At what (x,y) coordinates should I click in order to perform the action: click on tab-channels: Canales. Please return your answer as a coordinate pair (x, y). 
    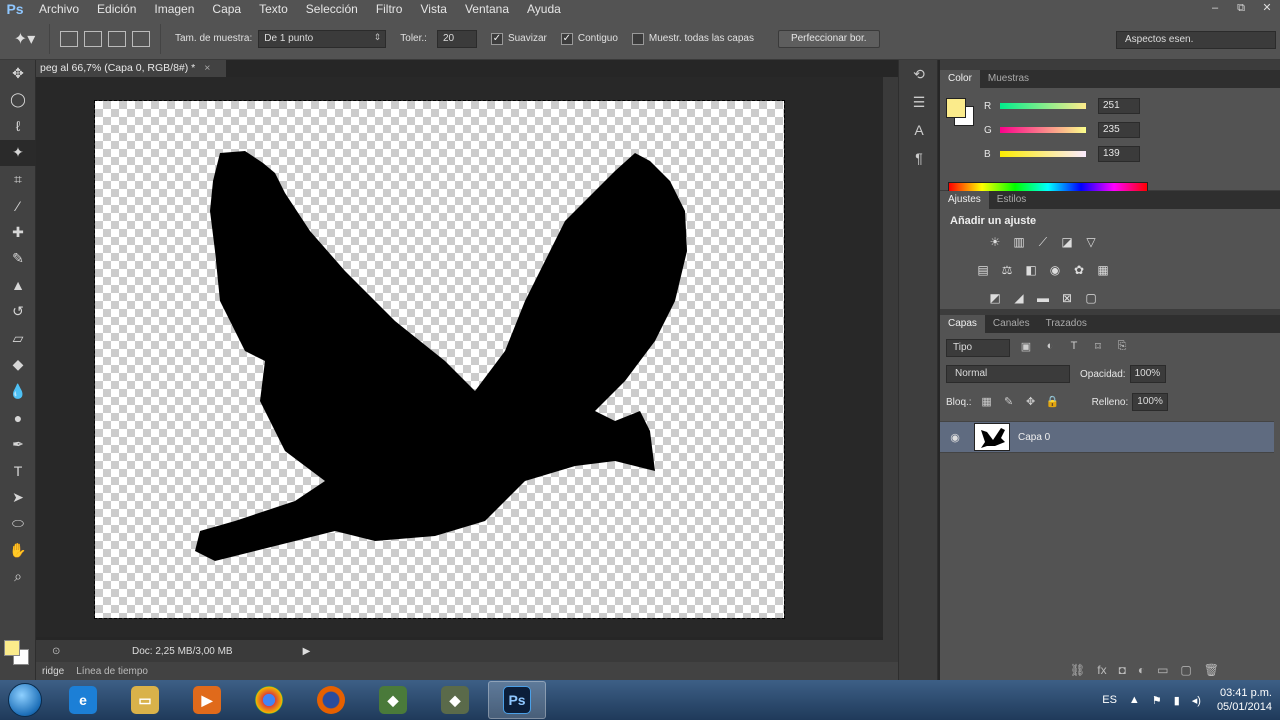
    Looking at the image, I should click on (1011, 324).